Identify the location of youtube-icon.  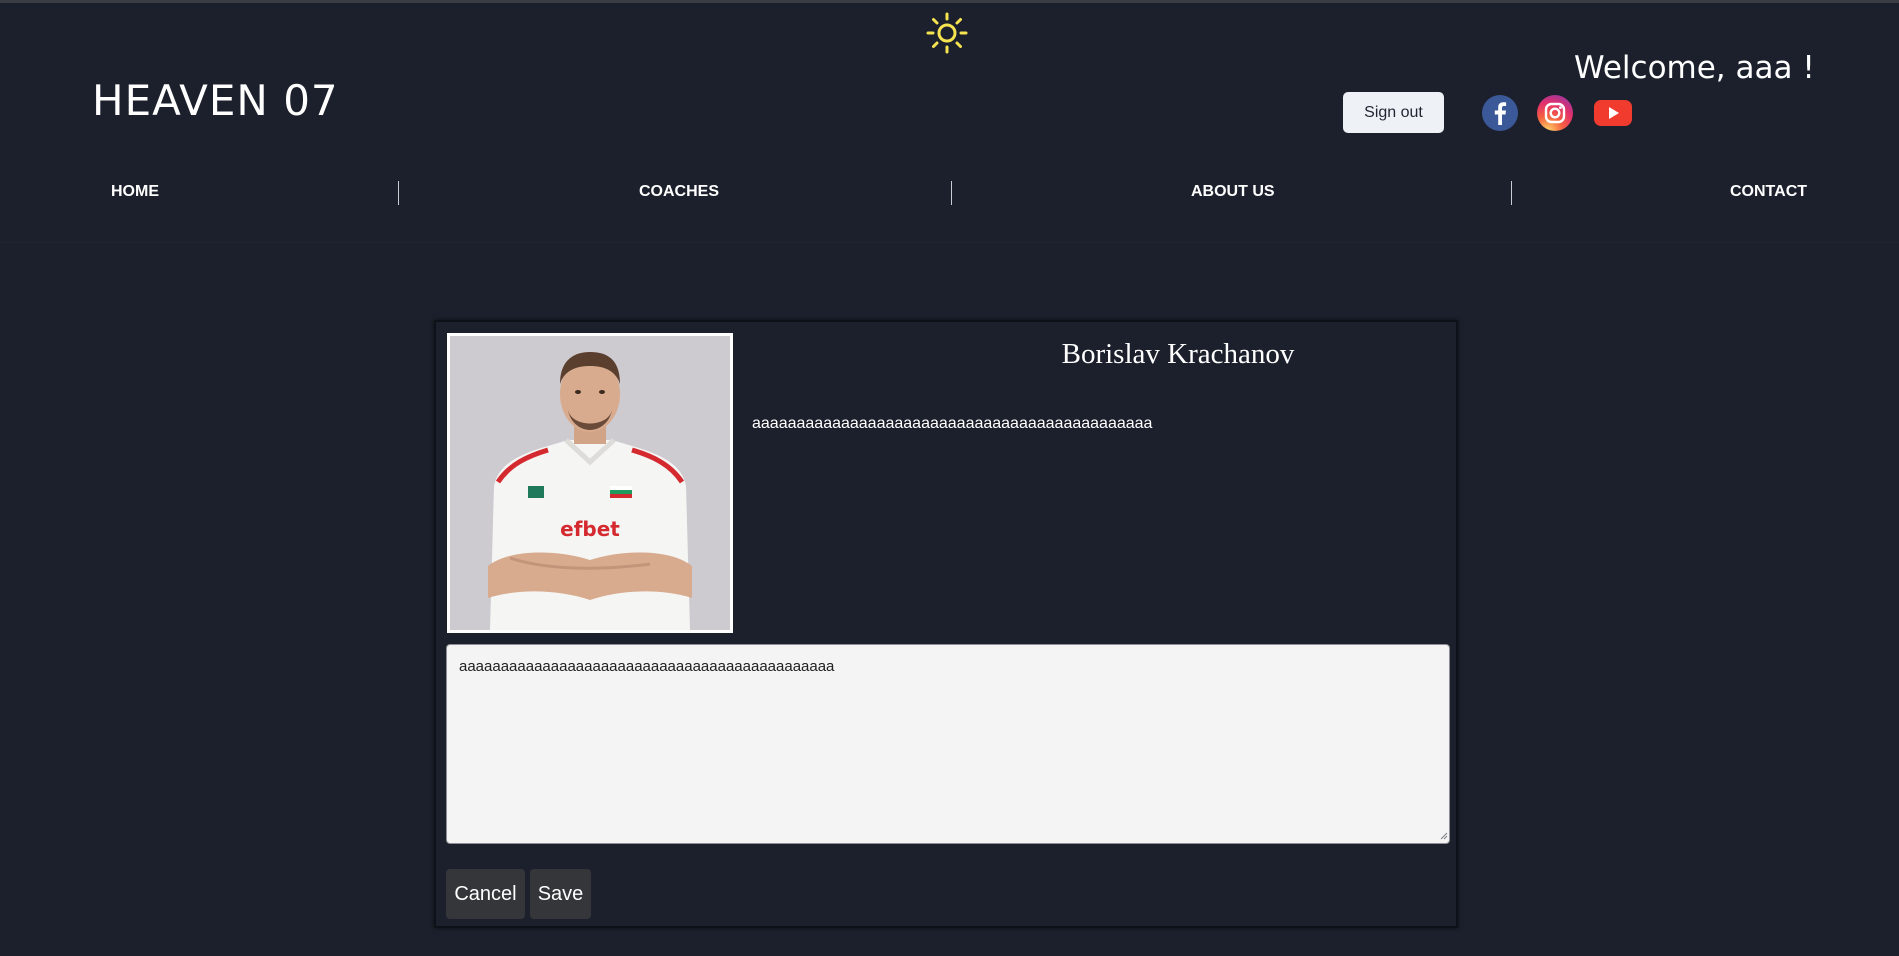
(1613, 113).